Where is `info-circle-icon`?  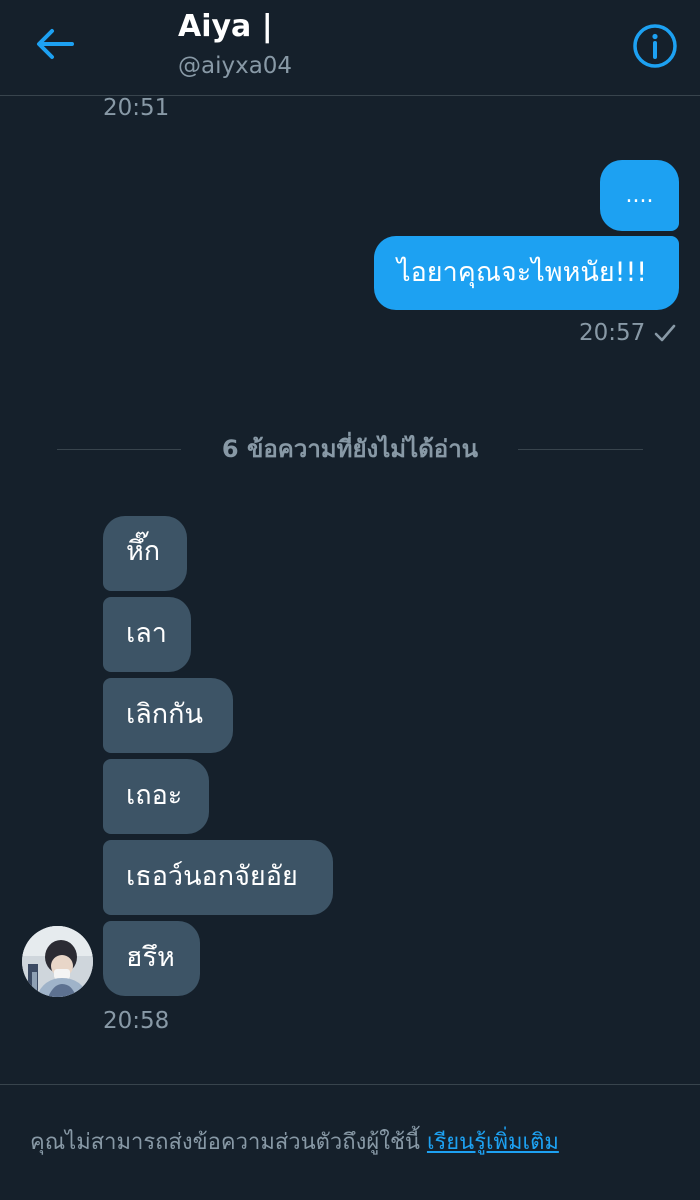
info-circle-icon is located at coordinates (655, 46).